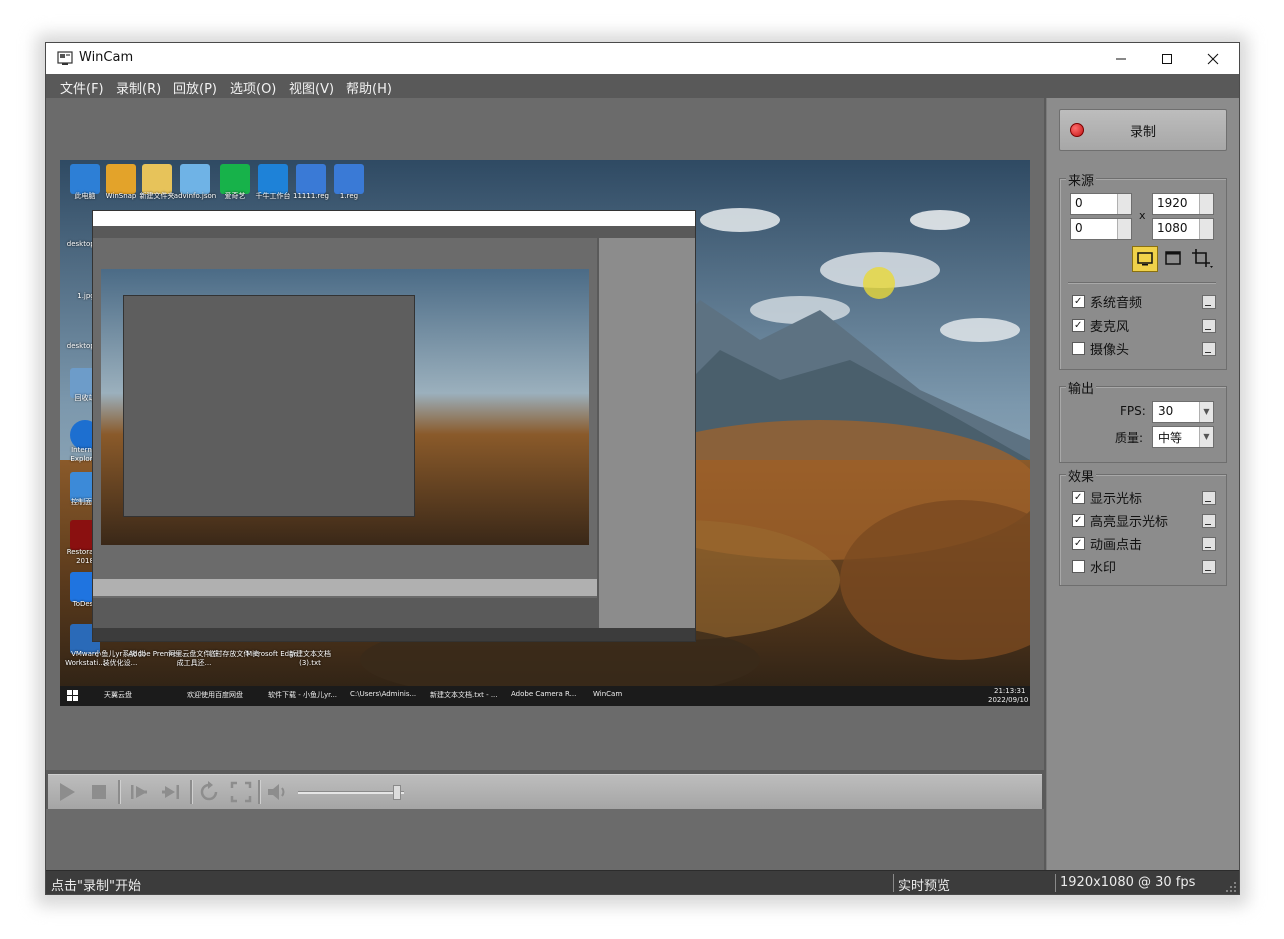  I want to click on window-icon, so click(1173, 258).